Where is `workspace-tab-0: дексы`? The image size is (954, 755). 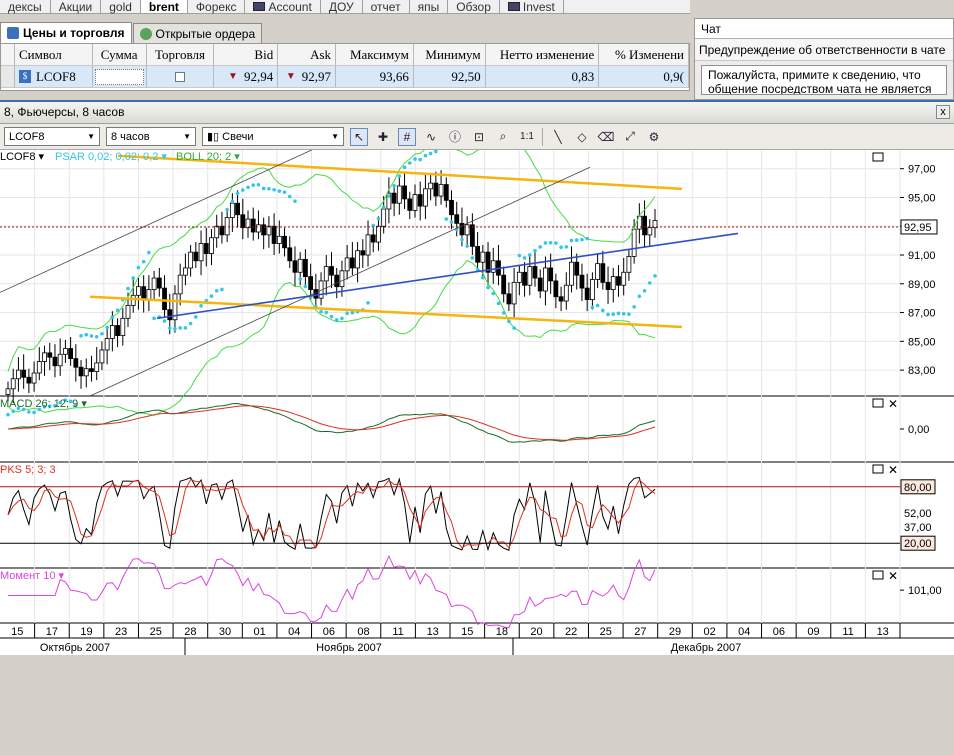 workspace-tab-0: дексы is located at coordinates (25, 6).